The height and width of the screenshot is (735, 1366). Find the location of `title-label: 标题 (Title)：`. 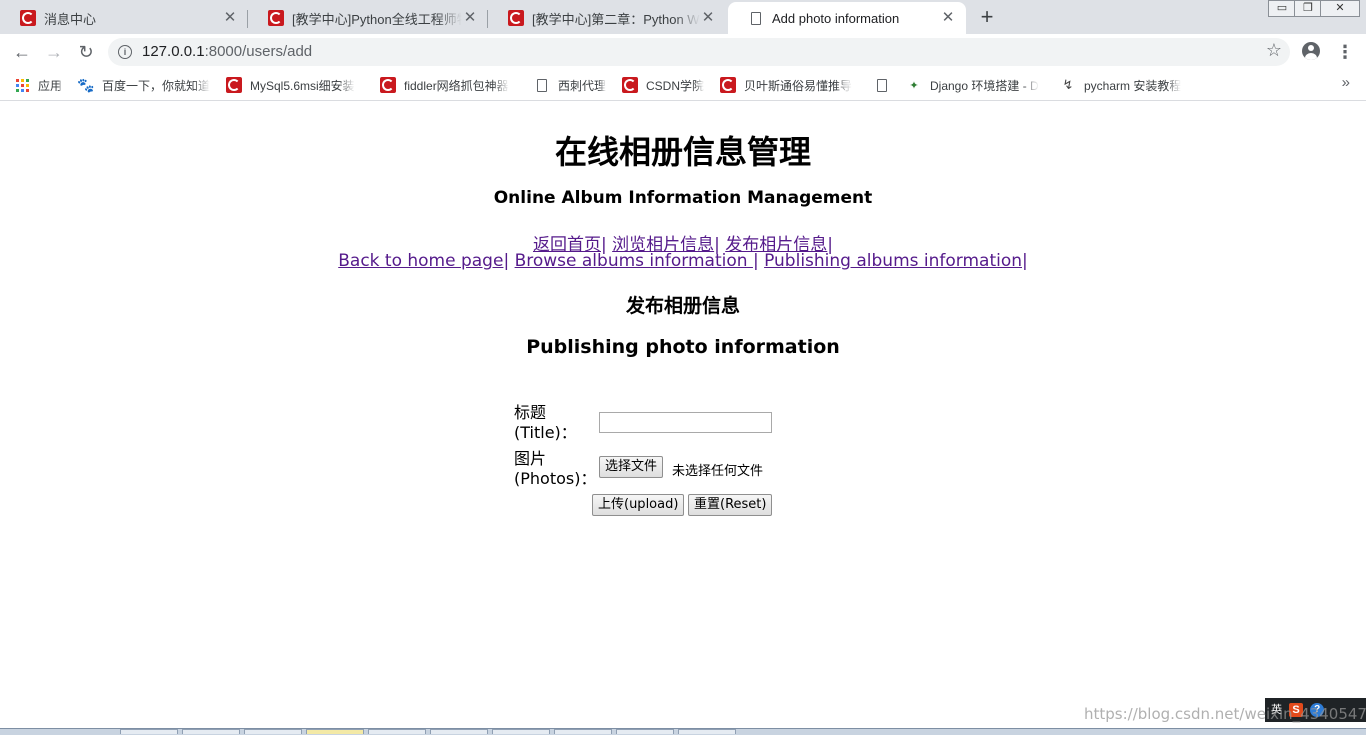

title-label: 标题 (Title)： is located at coordinates (545, 423).